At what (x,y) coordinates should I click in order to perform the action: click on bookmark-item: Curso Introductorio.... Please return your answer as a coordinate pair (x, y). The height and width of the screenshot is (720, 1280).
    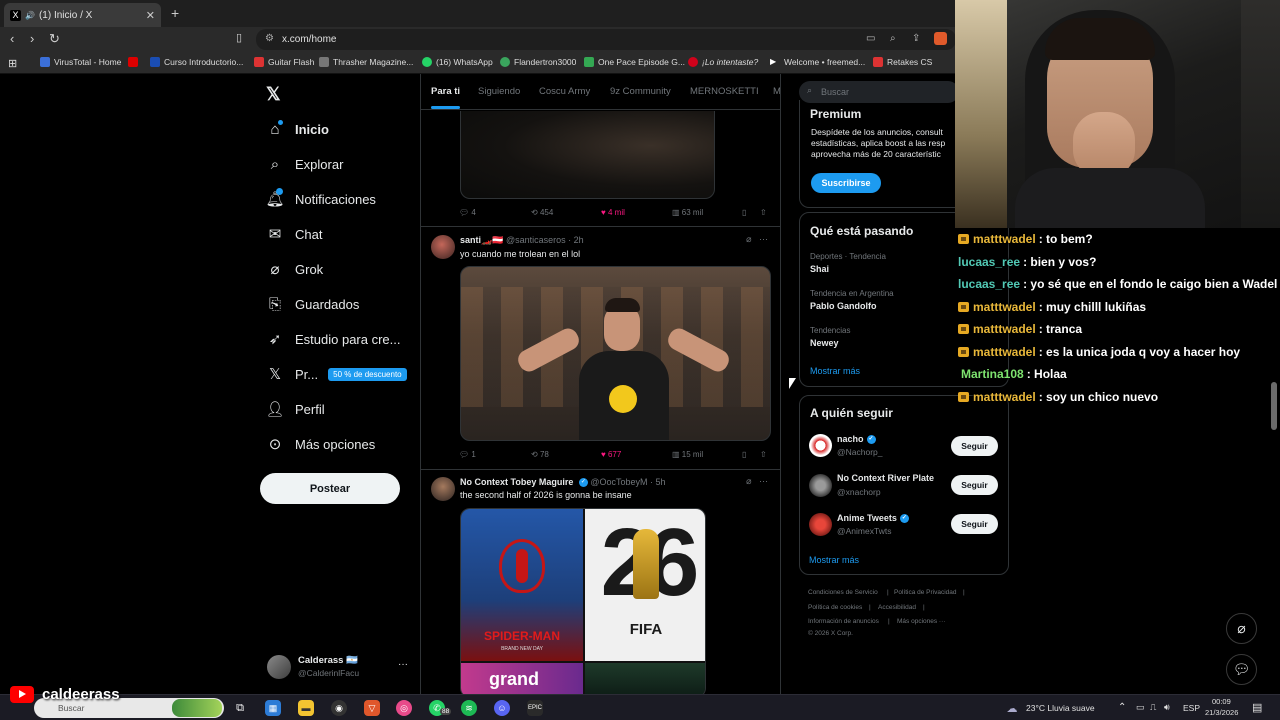
    Looking at the image, I should click on (196, 62).